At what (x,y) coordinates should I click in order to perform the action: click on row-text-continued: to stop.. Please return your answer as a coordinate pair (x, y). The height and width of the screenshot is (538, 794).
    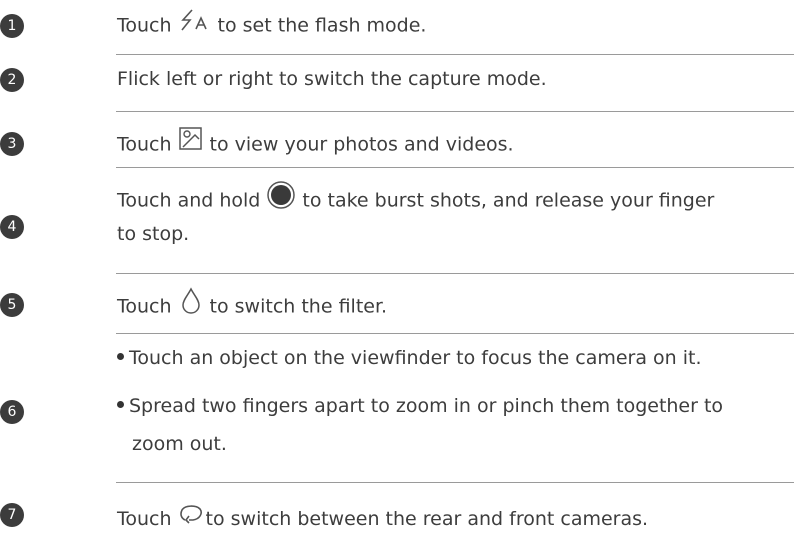
    Looking at the image, I should click on (153, 234).